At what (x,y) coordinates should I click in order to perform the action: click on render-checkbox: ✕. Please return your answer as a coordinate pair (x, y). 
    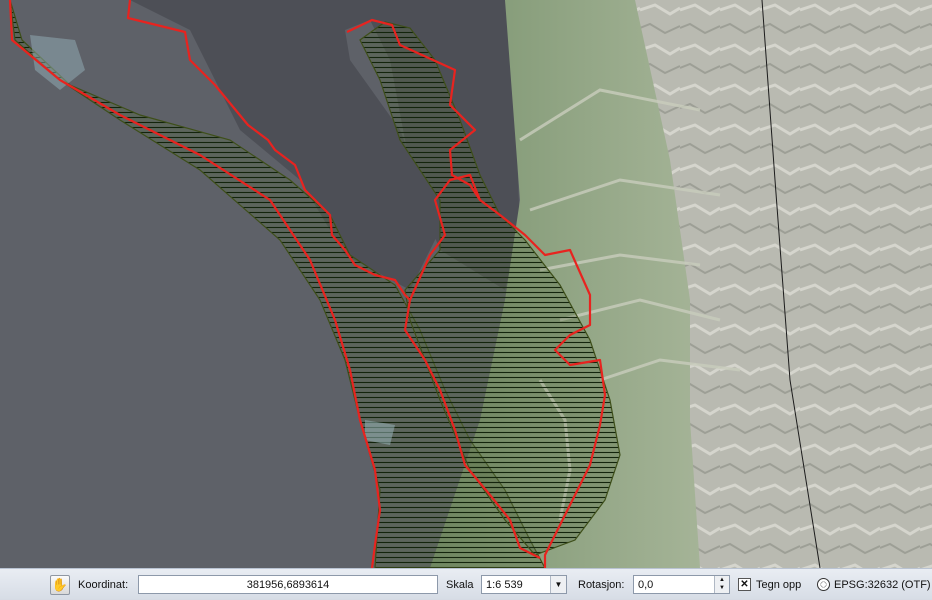
    Looking at the image, I should click on (744, 584).